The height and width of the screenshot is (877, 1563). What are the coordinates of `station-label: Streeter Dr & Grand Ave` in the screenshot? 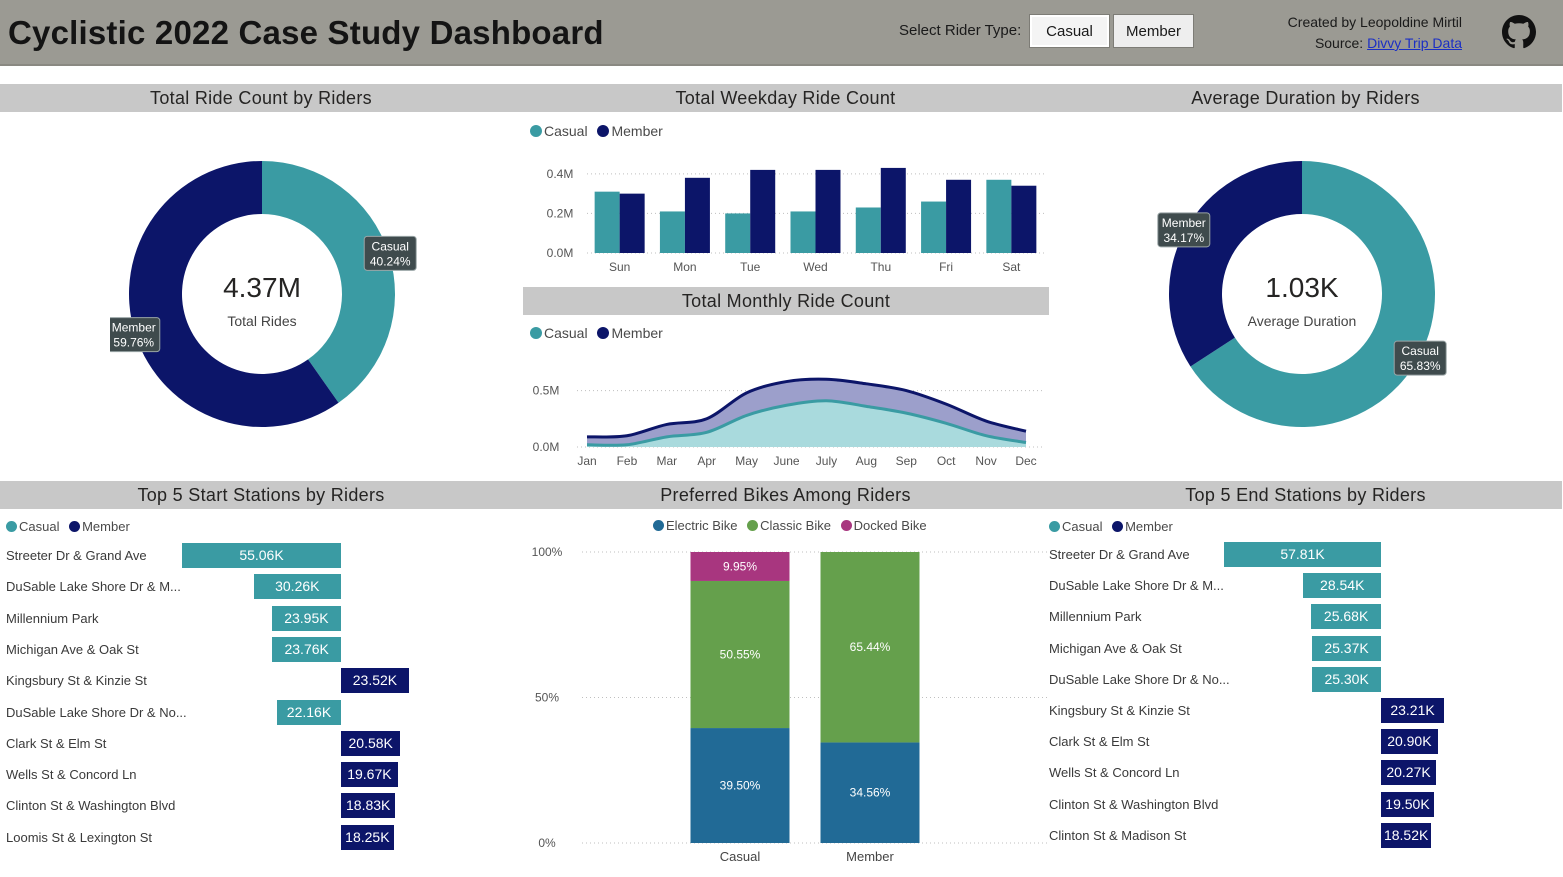 It's located at (1119, 554).